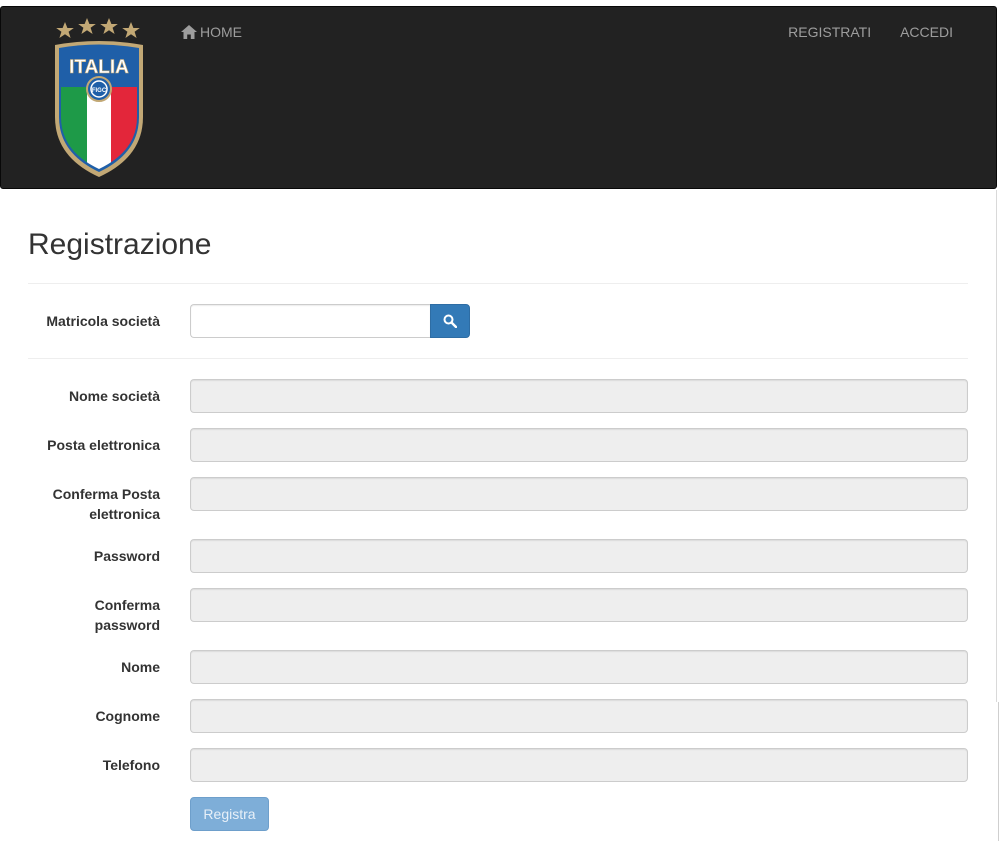  Describe the element at coordinates (310, 321) in the screenshot. I see `matricola-input` at that location.